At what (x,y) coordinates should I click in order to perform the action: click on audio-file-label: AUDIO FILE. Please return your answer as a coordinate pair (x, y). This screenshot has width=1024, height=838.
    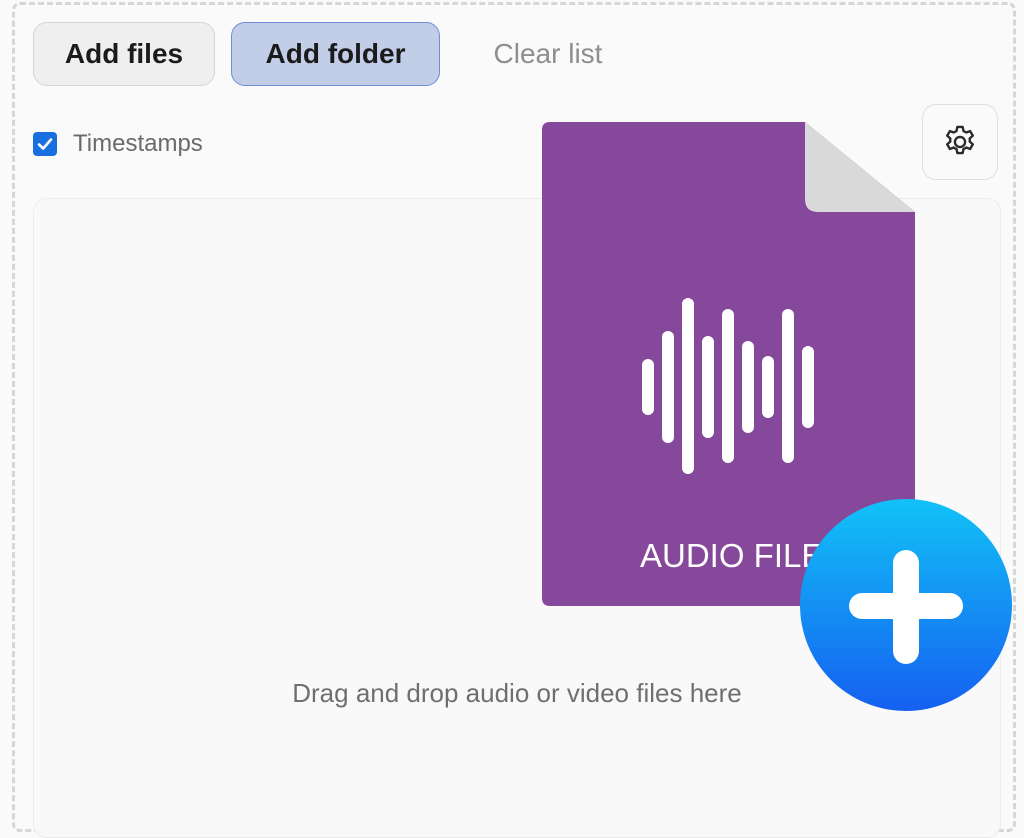
    Looking at the image, I should click on (731, 555).